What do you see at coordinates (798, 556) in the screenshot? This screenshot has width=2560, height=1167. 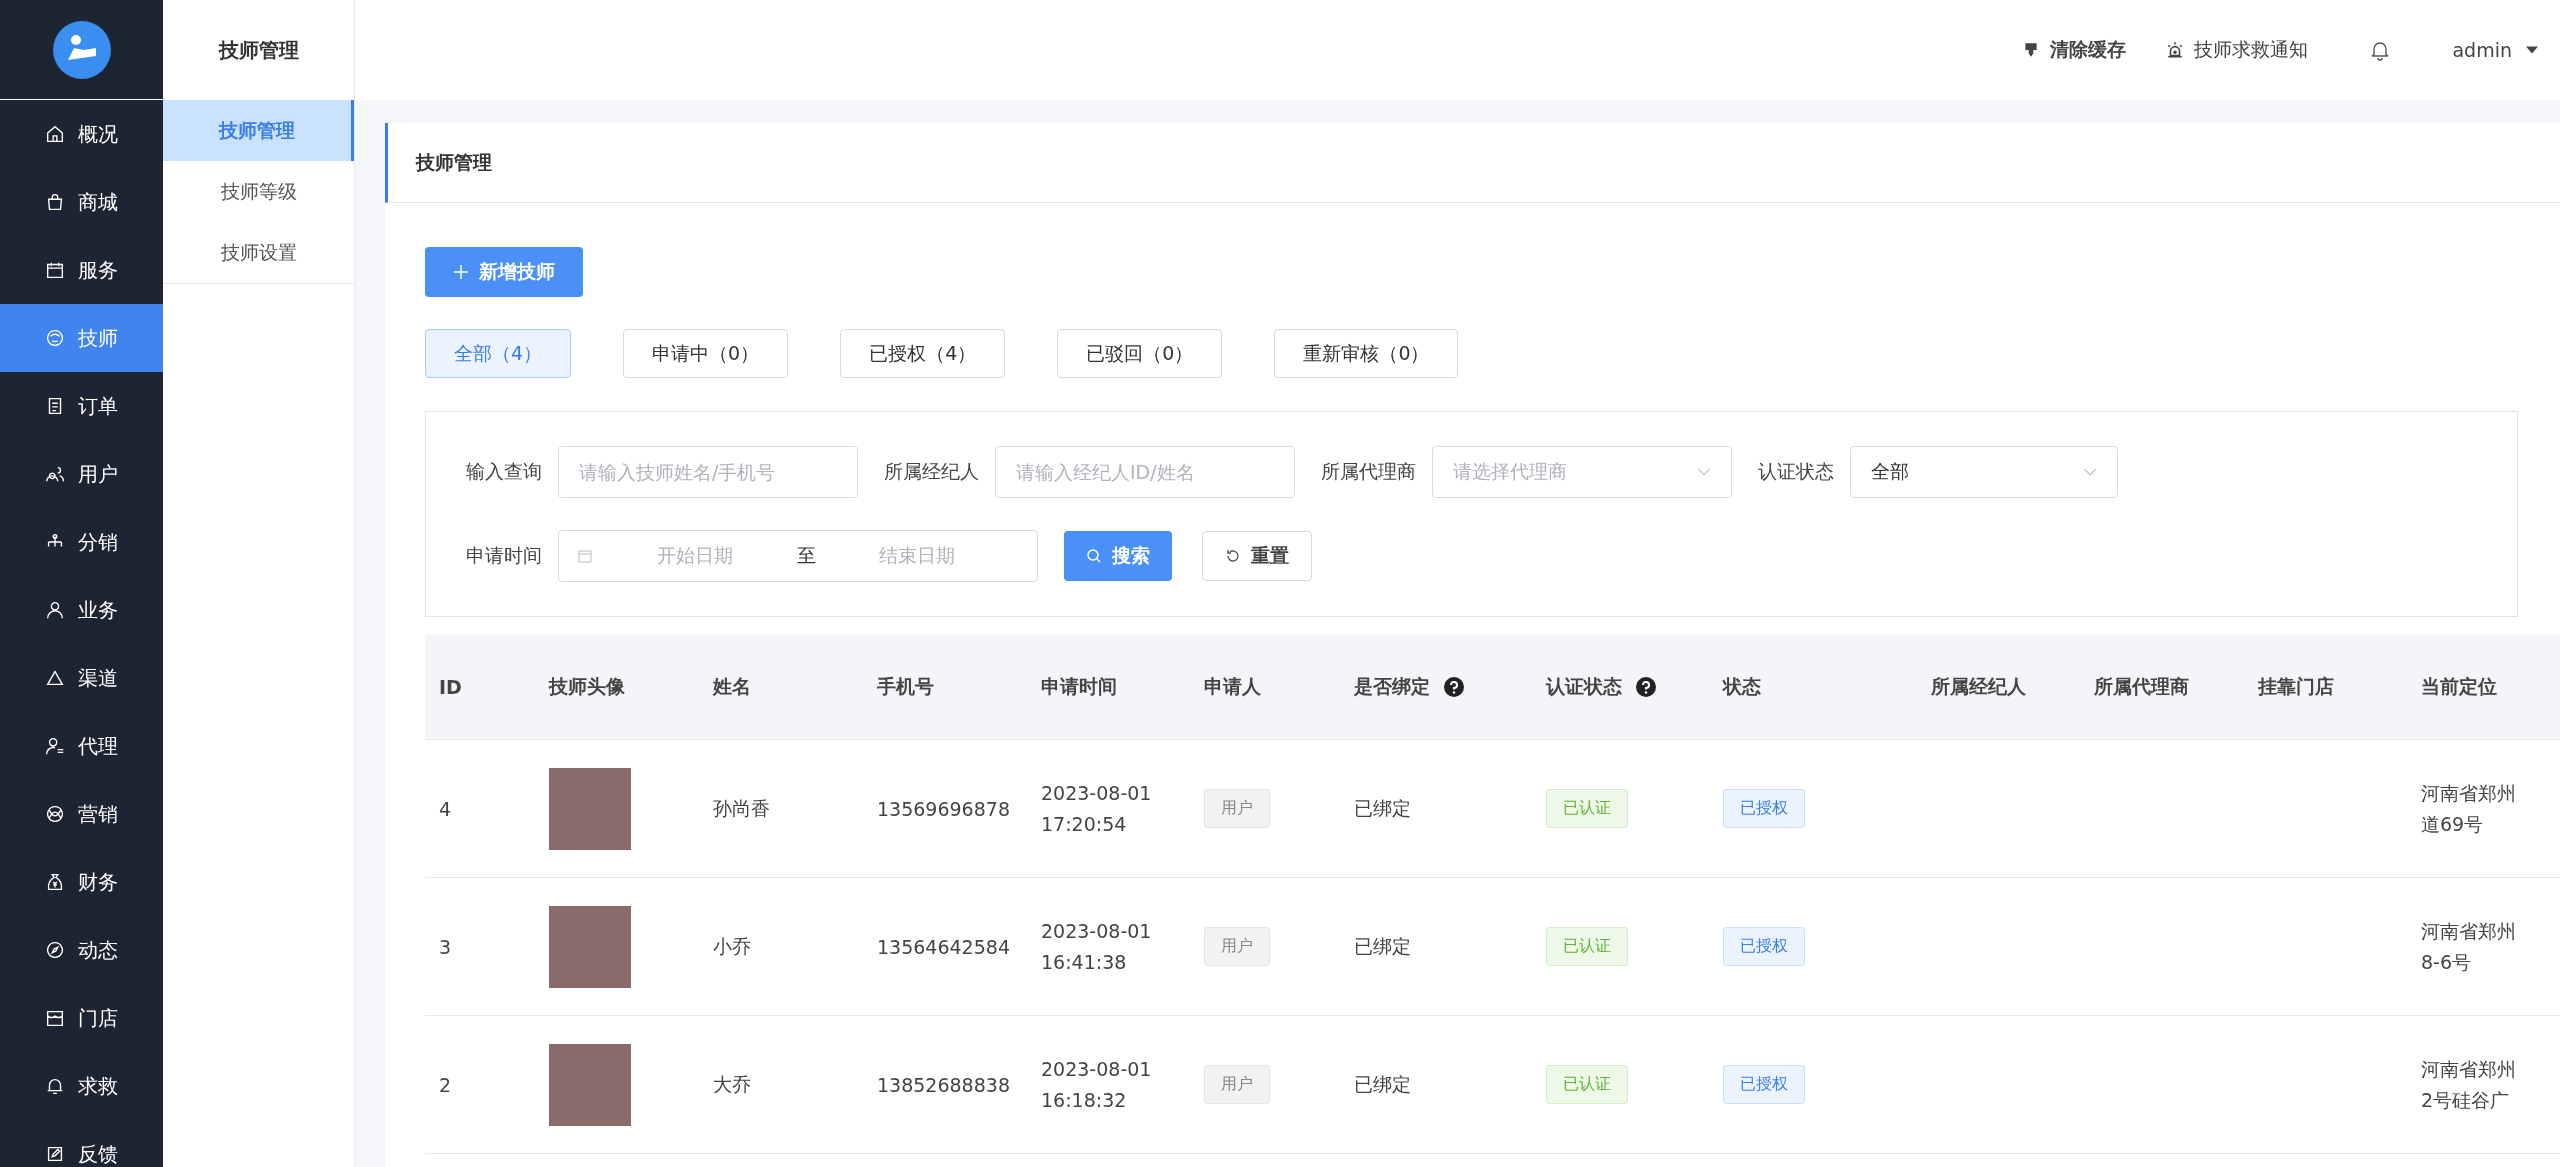 I see `date-range-picker: 开始日期 至 结束日期` at bounding box center [798, 556].